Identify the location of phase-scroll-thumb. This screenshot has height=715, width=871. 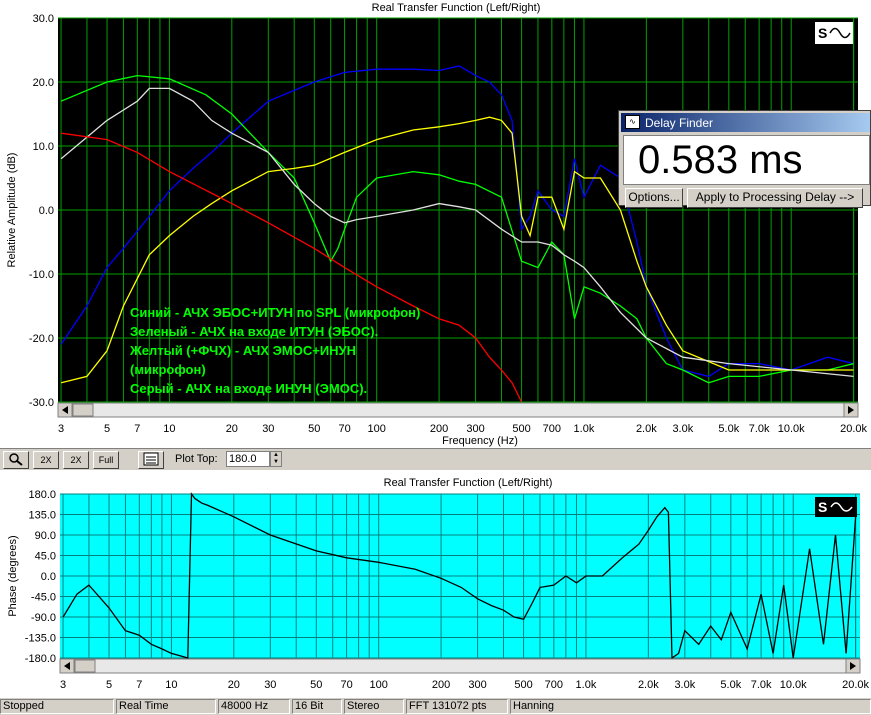
(85, 666).